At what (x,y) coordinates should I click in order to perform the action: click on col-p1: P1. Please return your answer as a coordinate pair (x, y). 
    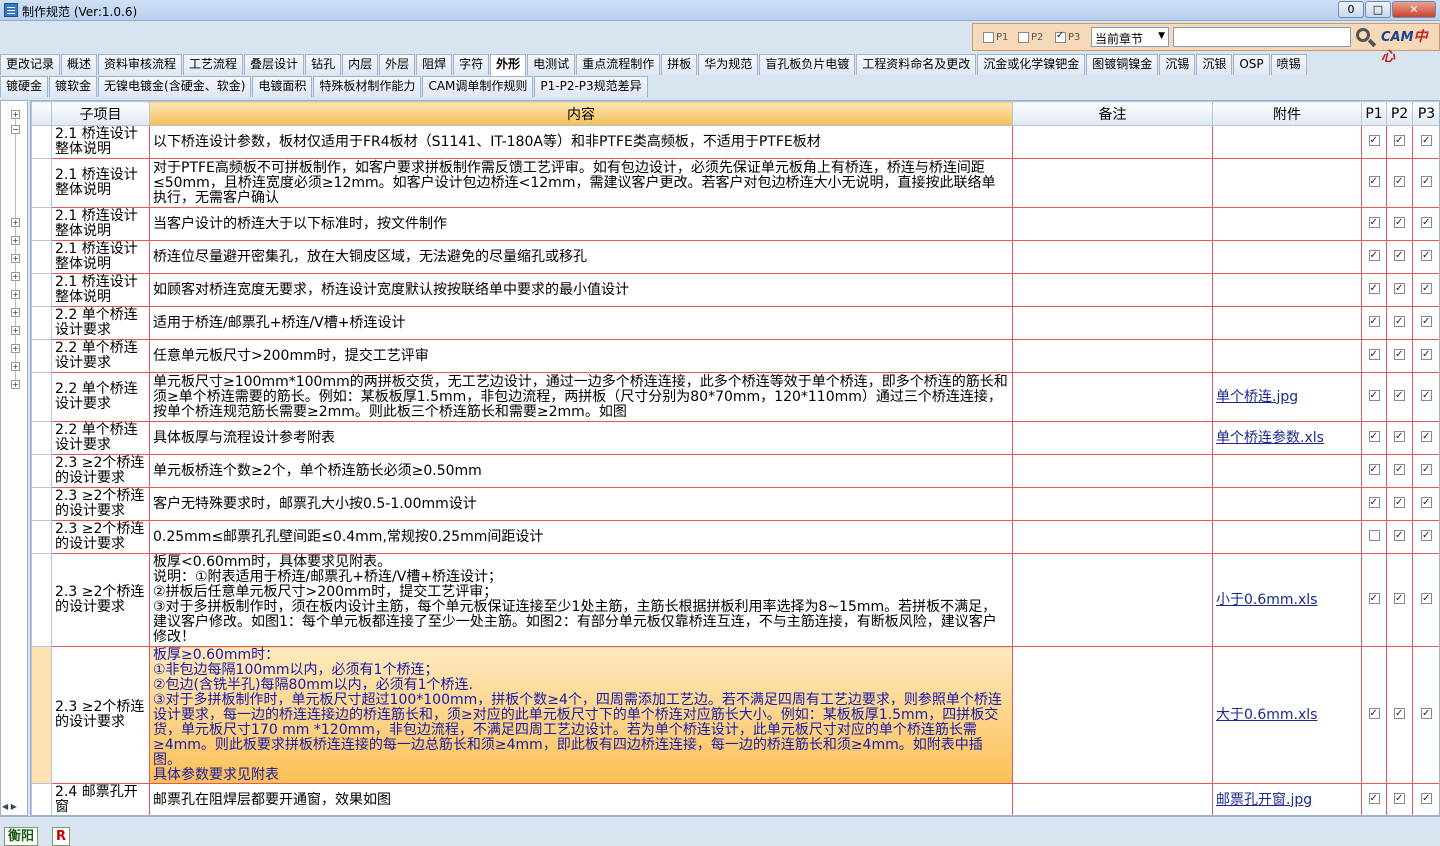
    Looking at the image, I should click on (1374, 114).